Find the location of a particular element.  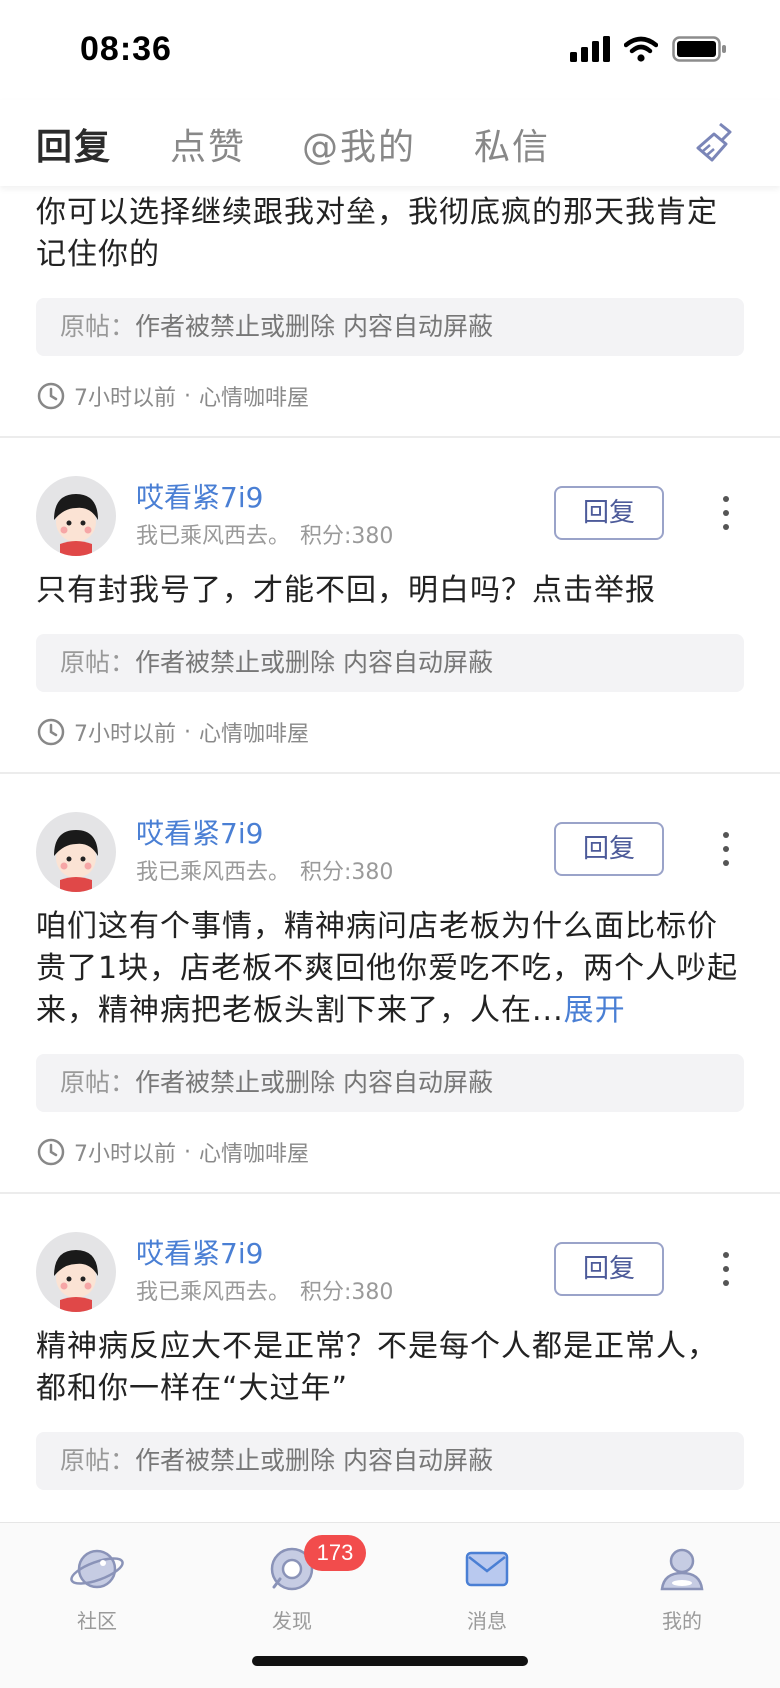

status-icons is located at coordinates (649, 49).